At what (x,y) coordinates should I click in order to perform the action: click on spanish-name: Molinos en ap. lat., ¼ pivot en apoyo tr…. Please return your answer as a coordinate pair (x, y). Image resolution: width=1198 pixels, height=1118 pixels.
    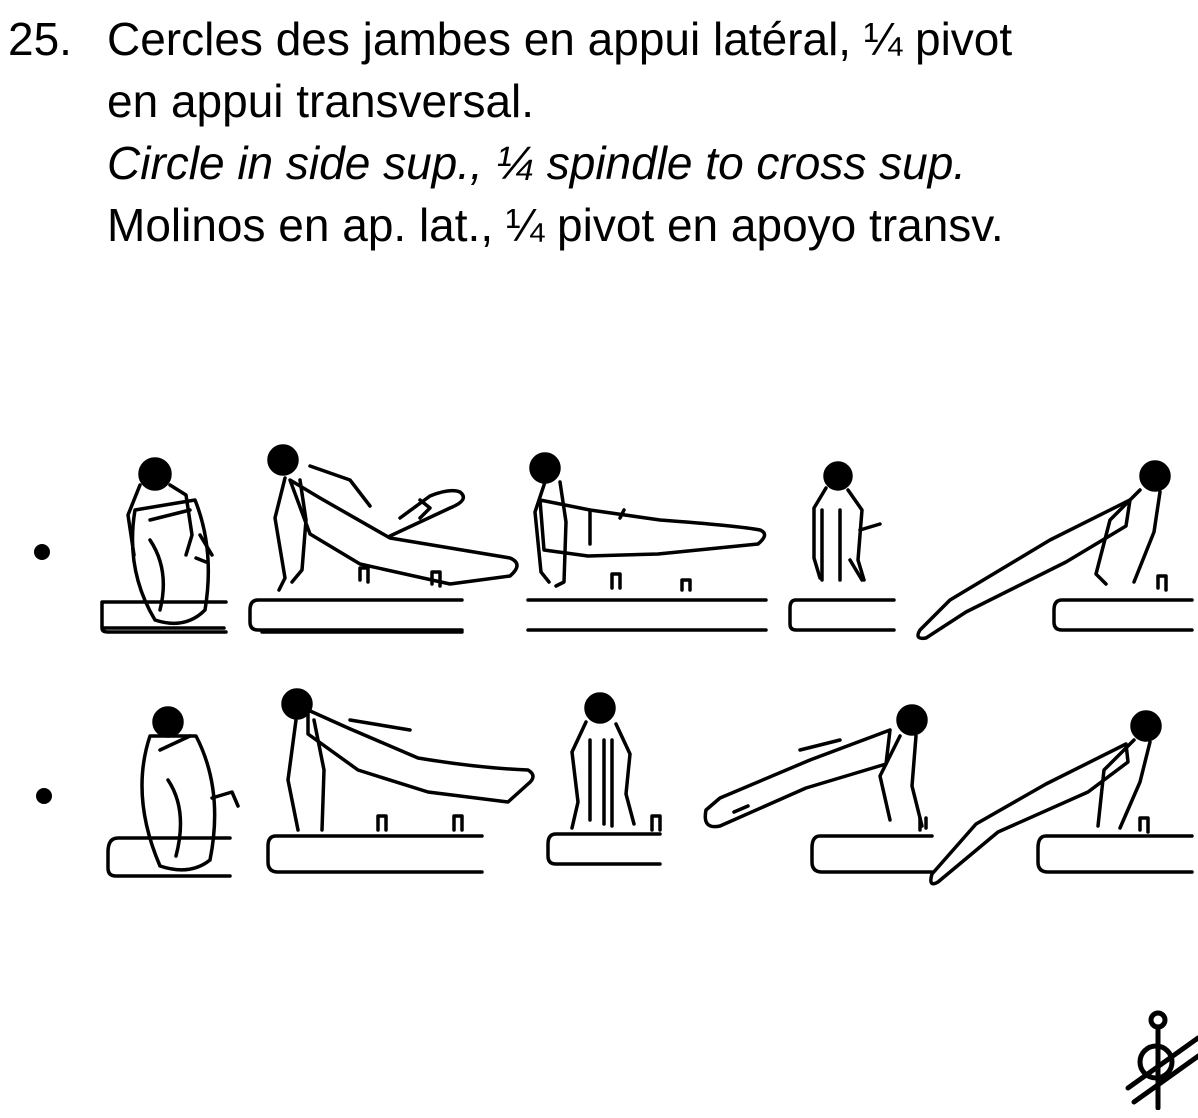
    Looking at the image, I should click on (555, 225).